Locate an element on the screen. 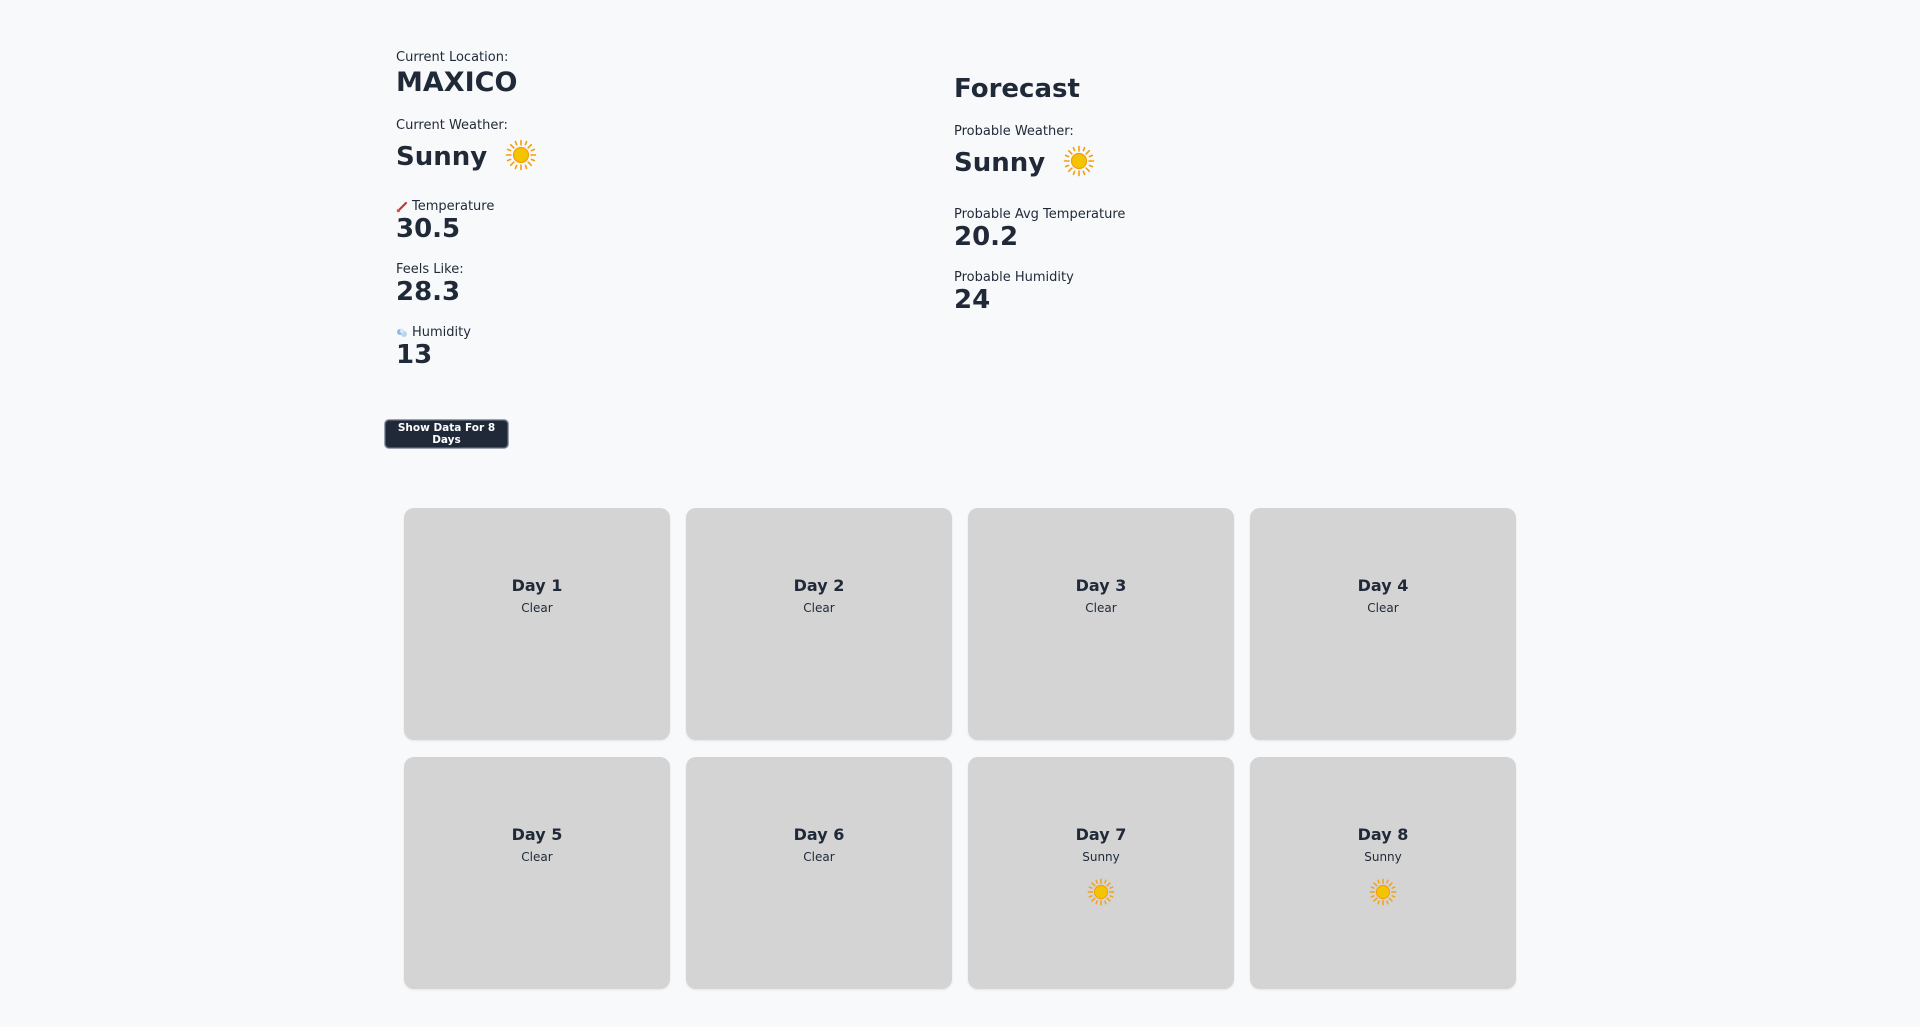 The width and height of the screenshot is (1920, 1027). humidity-label: Humidity is located at coordinates (441, 332).